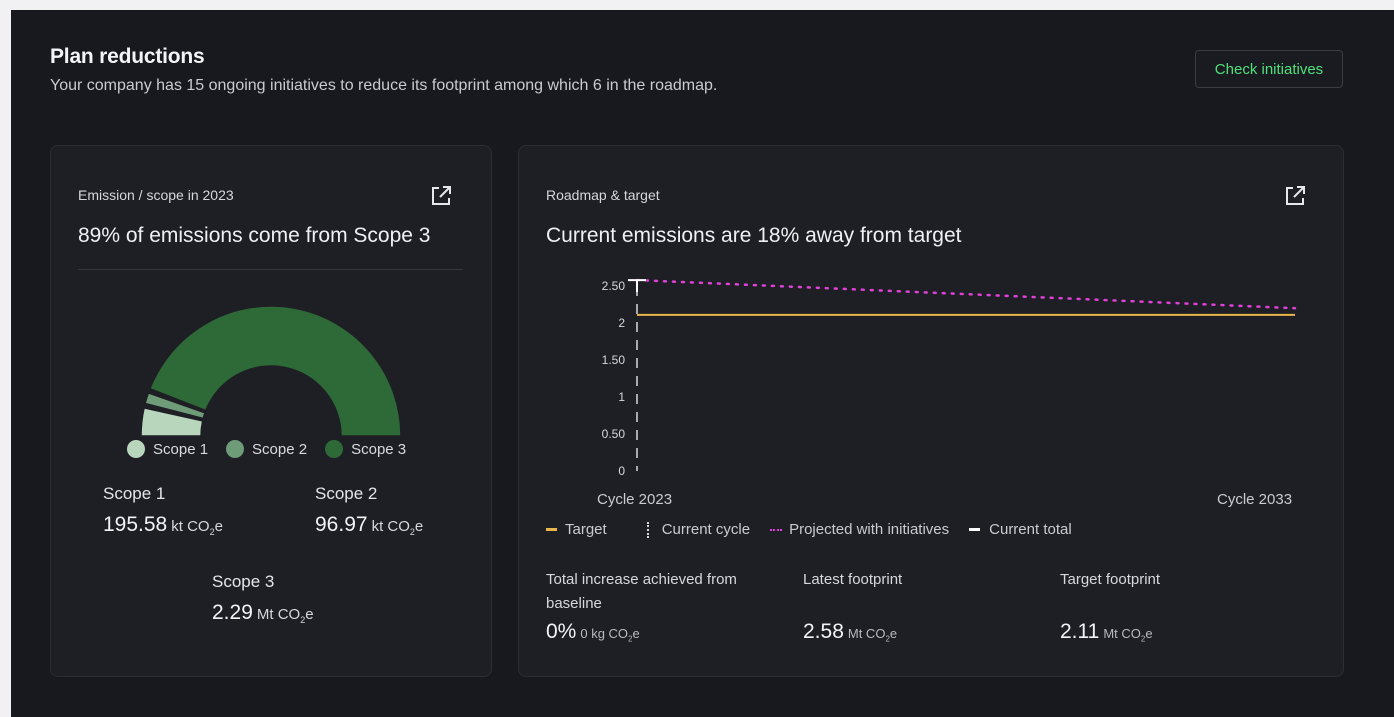 The height and width of the screenshot is (717, 1394). Describe the element at coordinates (698, 529) in the screenshot. I see `legend-current-cycle: Current cycle` at that location.